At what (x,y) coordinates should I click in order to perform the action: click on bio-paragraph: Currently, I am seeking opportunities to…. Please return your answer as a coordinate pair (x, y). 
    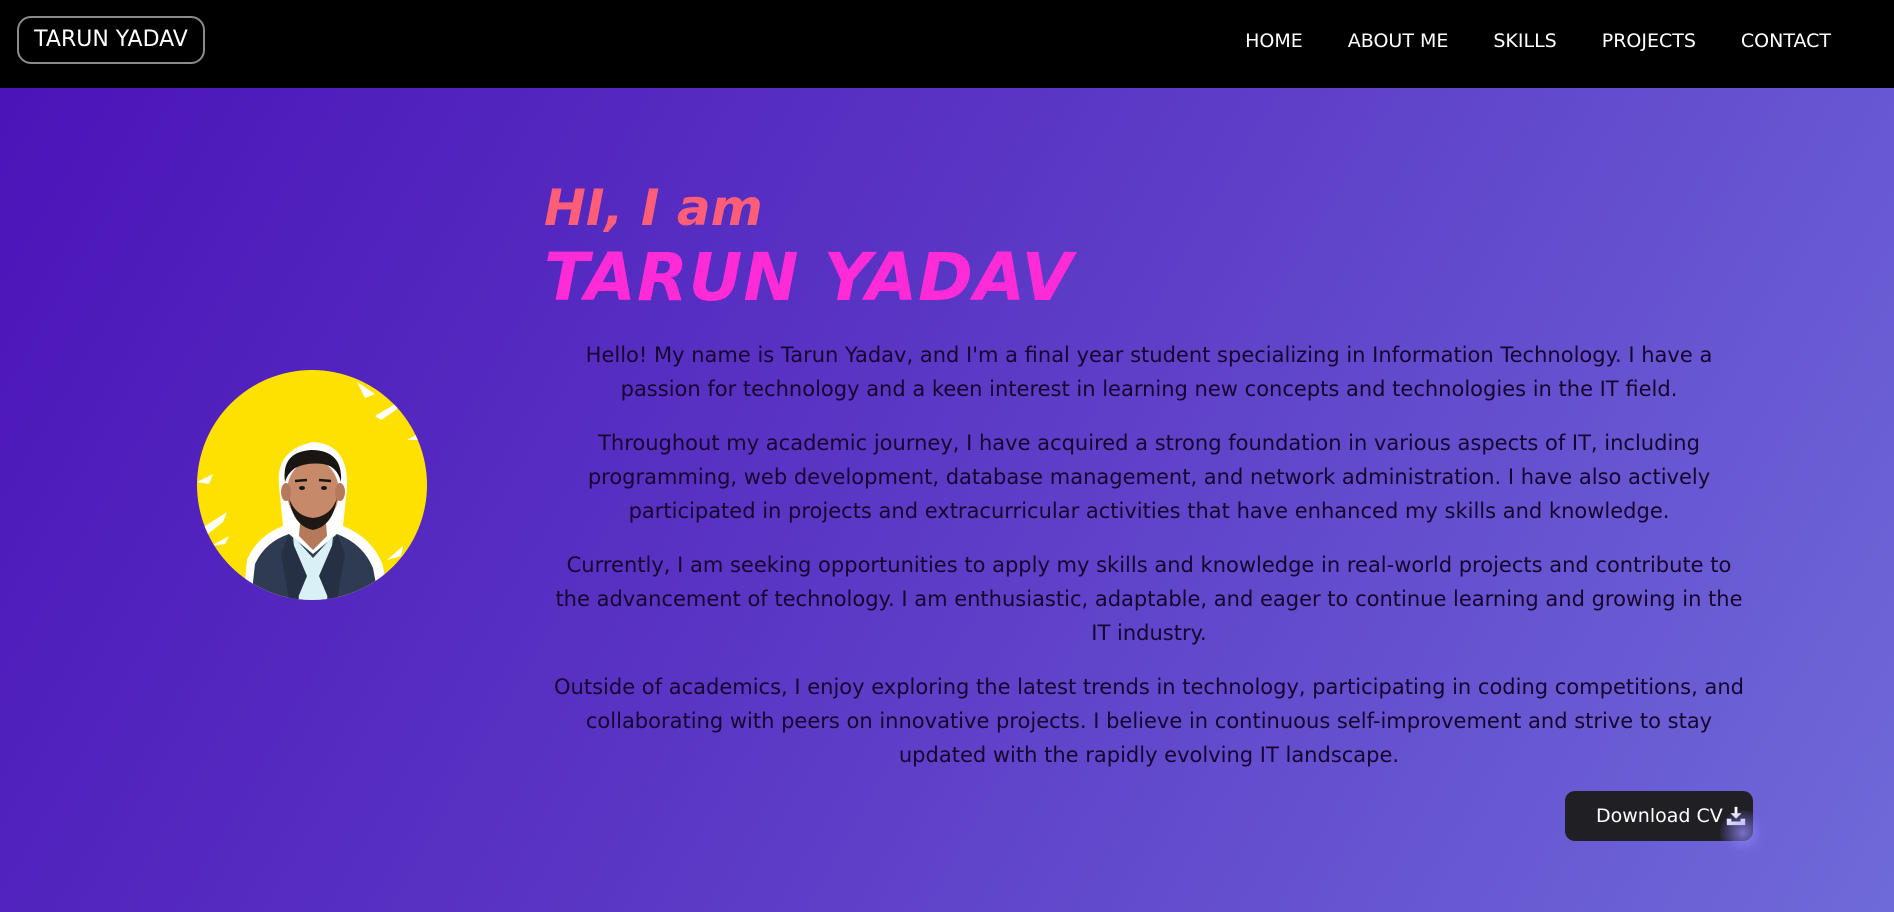
    Looking at the image, I should click on (1149, 599).